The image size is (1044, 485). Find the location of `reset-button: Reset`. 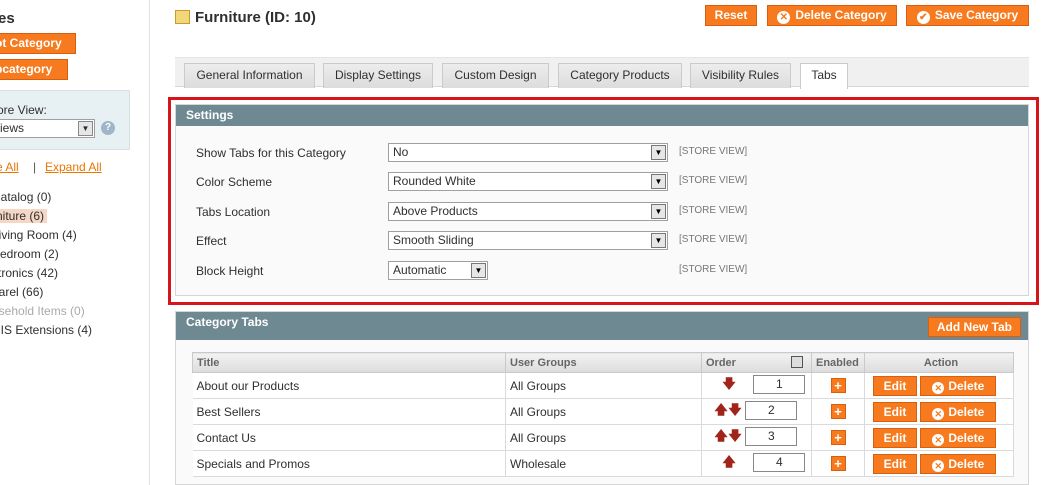

reset-button: Reset is located at coordinates (731, 15).